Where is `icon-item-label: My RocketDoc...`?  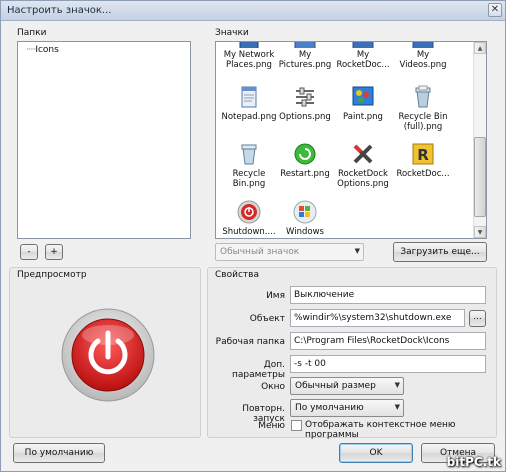 icon-item-label: My RocketDoc... is located at coordinates (363, 60).